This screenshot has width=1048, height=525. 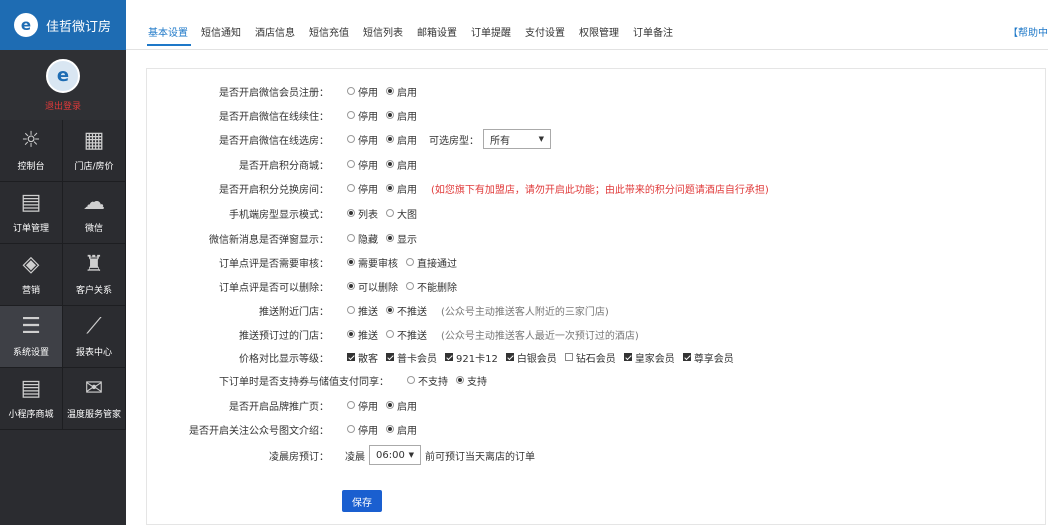 I want to click on help-link: 【帮助中, so click(x=1028, y=31).